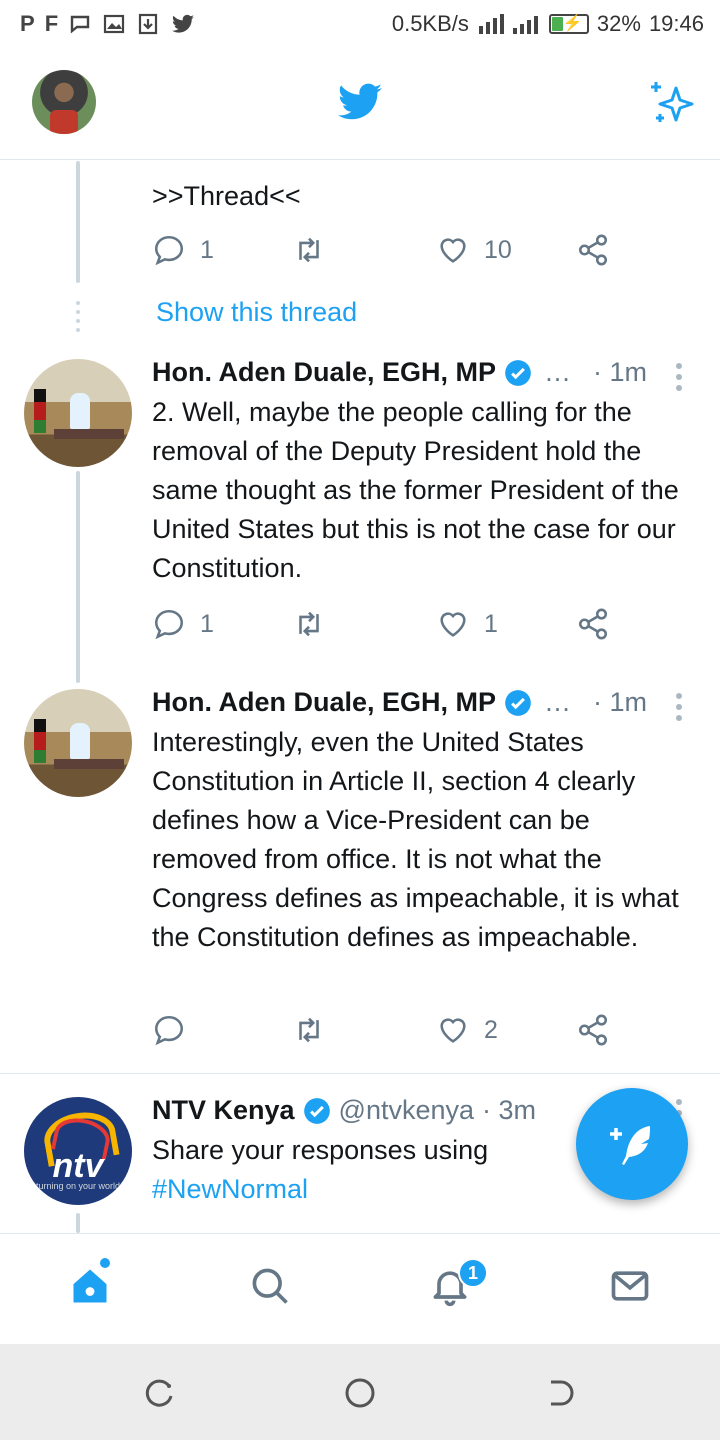 The height and width of the screenshot is (1440, 720). I want to click on profile-avatar, so click(64, 102).